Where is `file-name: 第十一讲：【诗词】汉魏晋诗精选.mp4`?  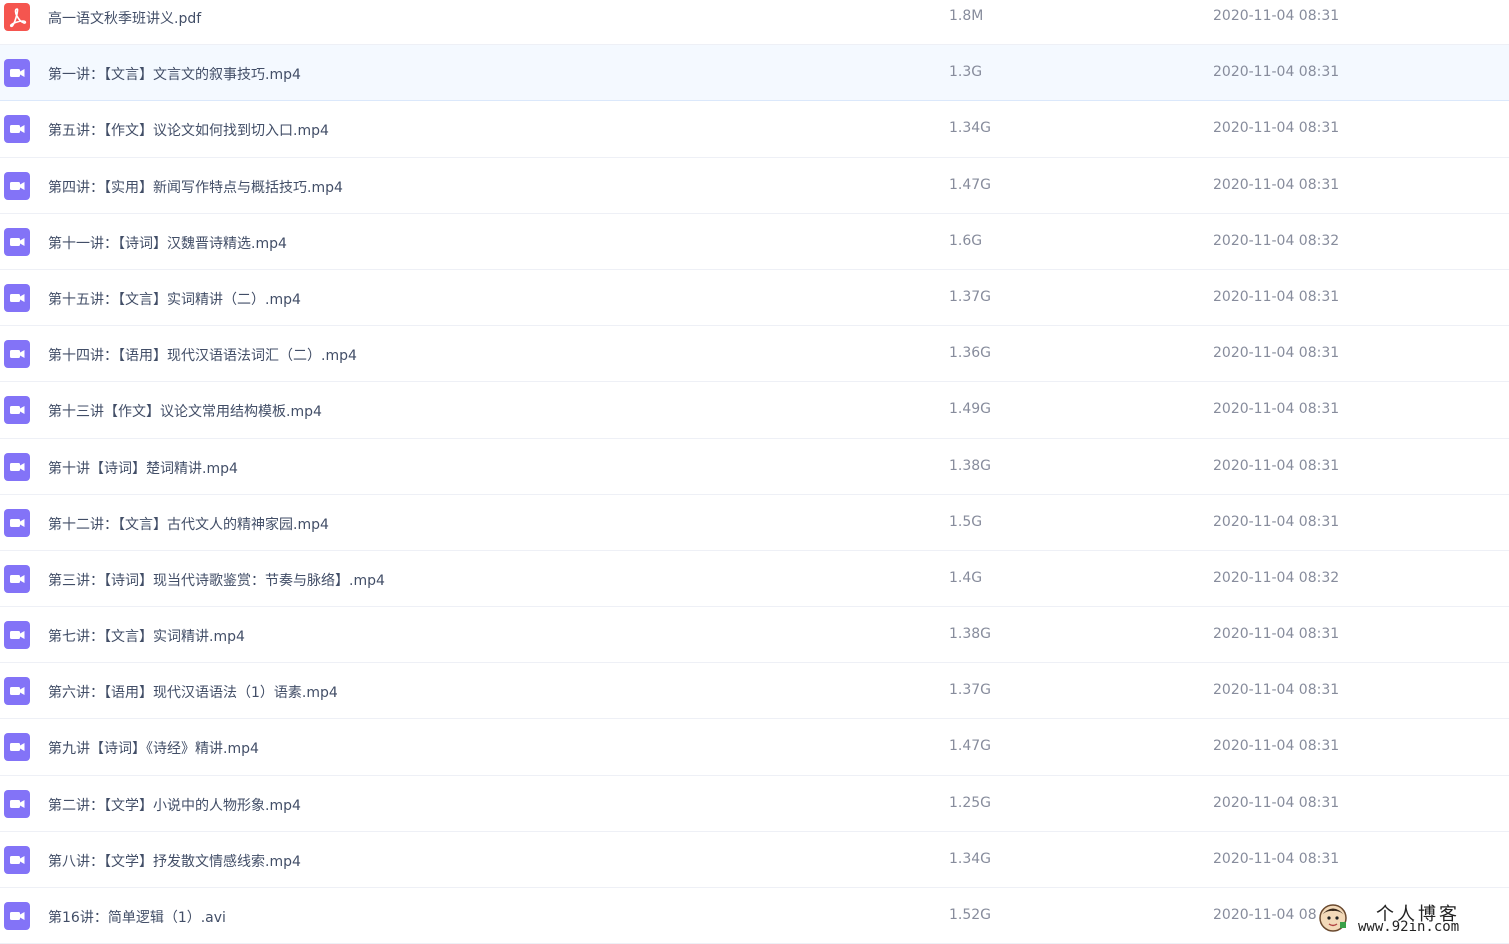
file-name: 第十一讲：【诗词】汉魏晋诗精选.mp4 is located at coordinates (167, 243).